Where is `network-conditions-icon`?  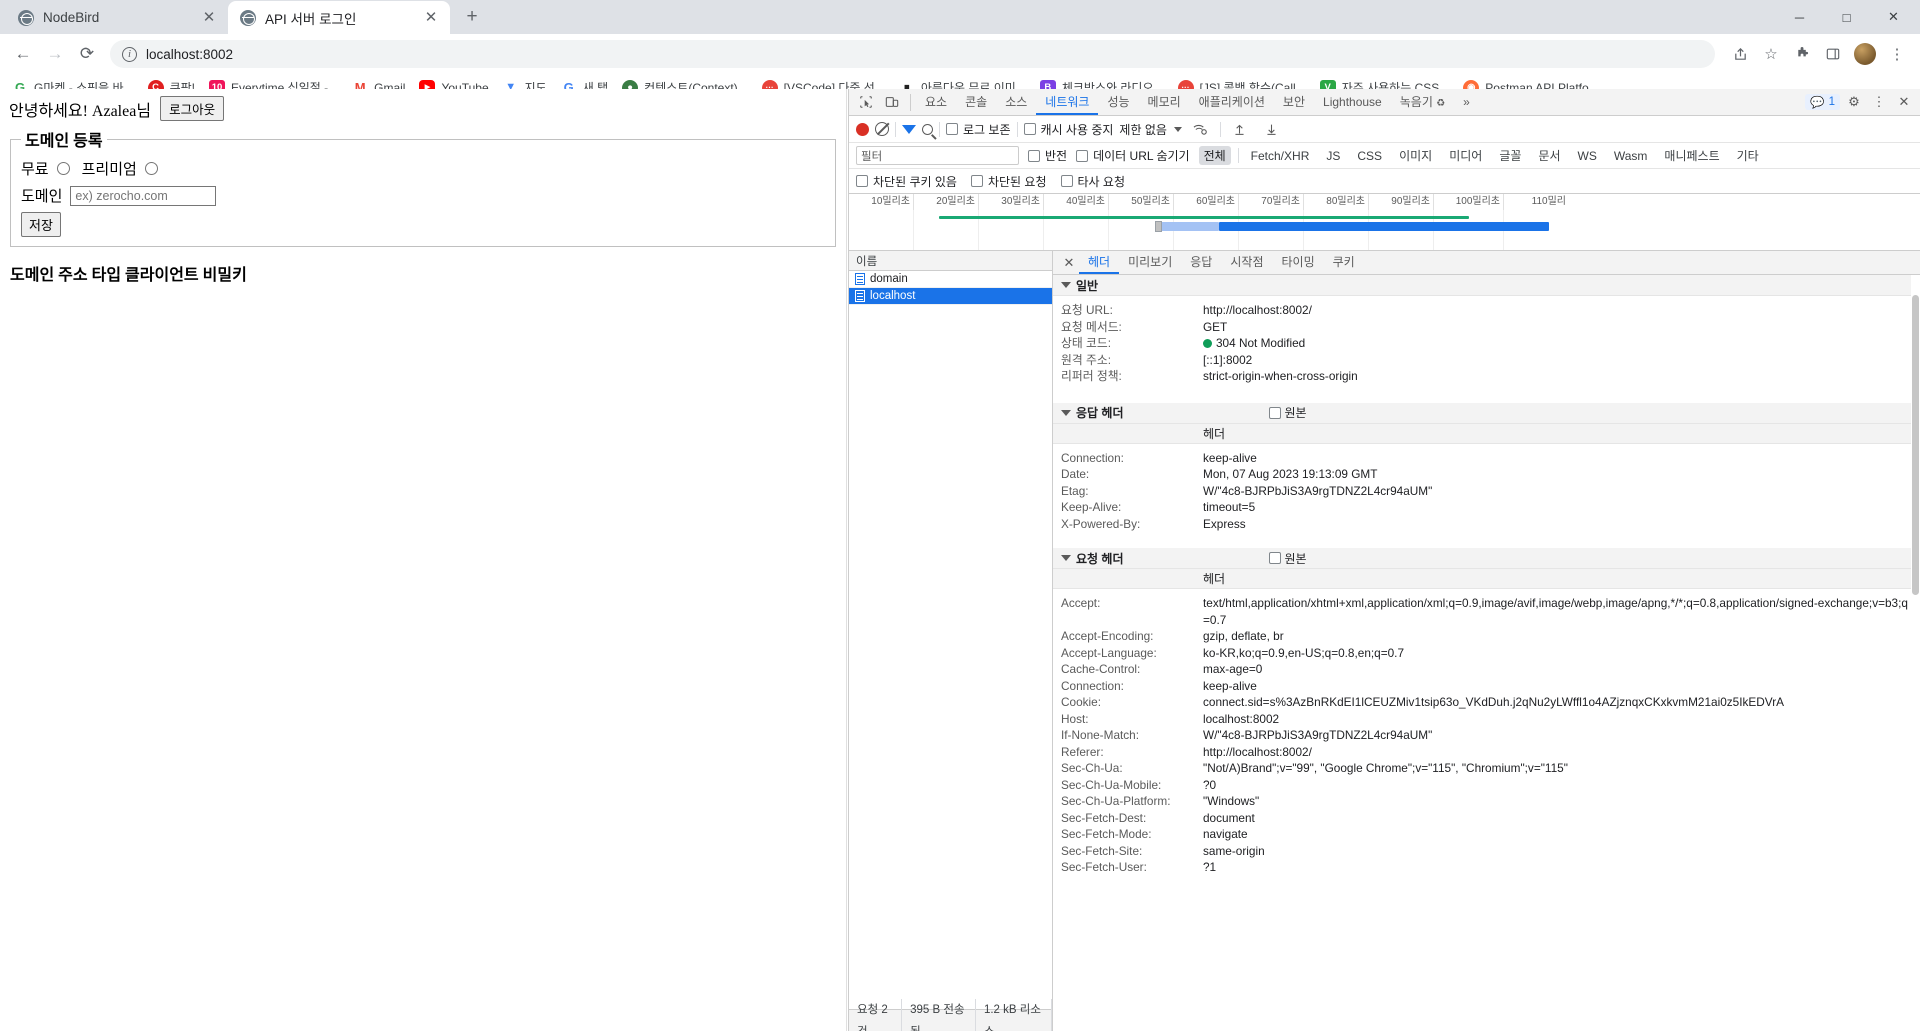
network-conditions-icon is located at coordinates (1201, 129).